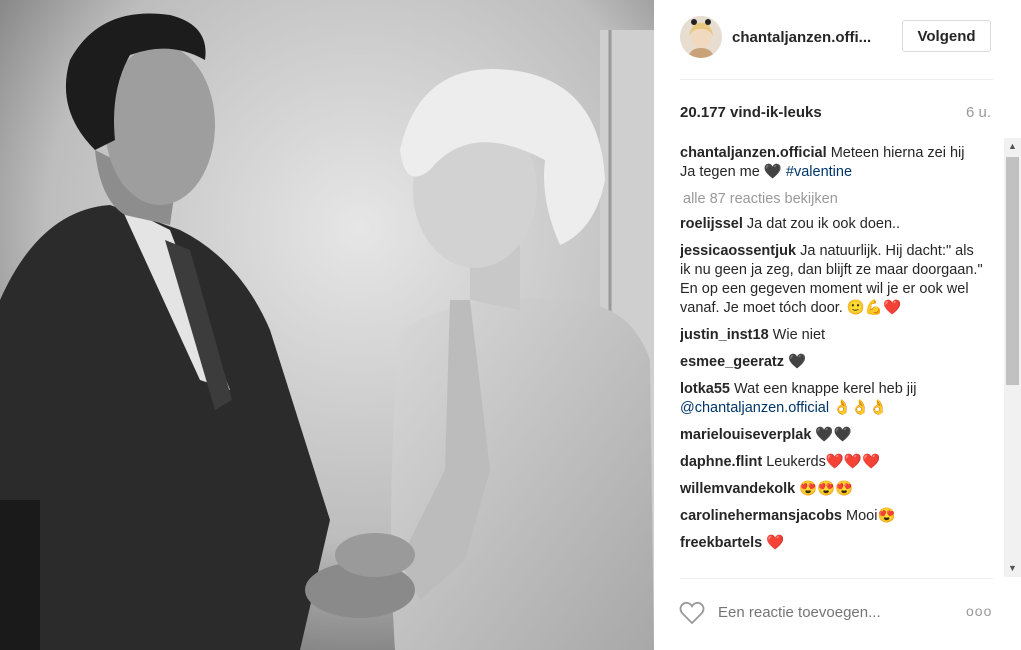  What do you see at coordinates (1012, 146) in the screenshot?
I see `scroll-up-arrow-icon: ▲` at bounding box center [1012, 146].